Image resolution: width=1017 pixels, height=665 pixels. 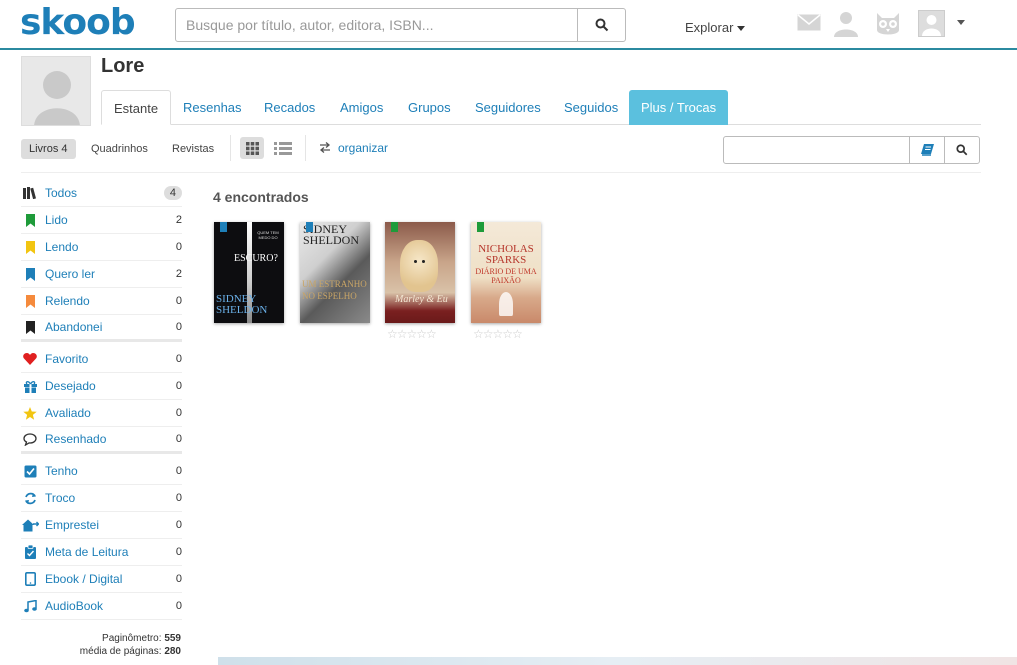 I want to click on tab-plus-trocas: Plus / Trocas, so click(x=679, y=107).